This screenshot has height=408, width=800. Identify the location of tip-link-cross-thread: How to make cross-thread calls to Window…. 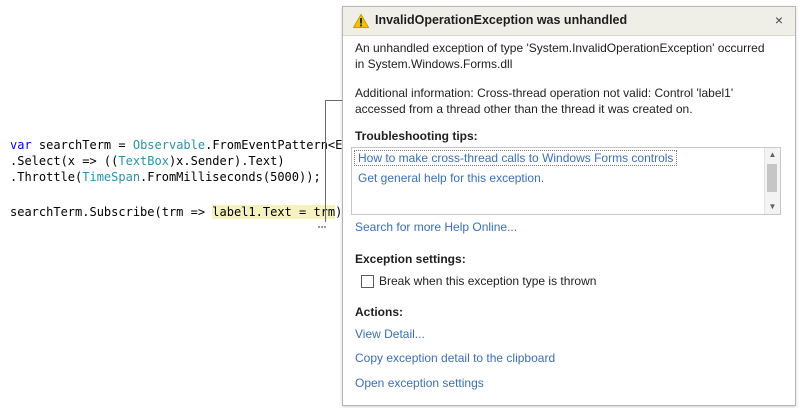
(516, 158).